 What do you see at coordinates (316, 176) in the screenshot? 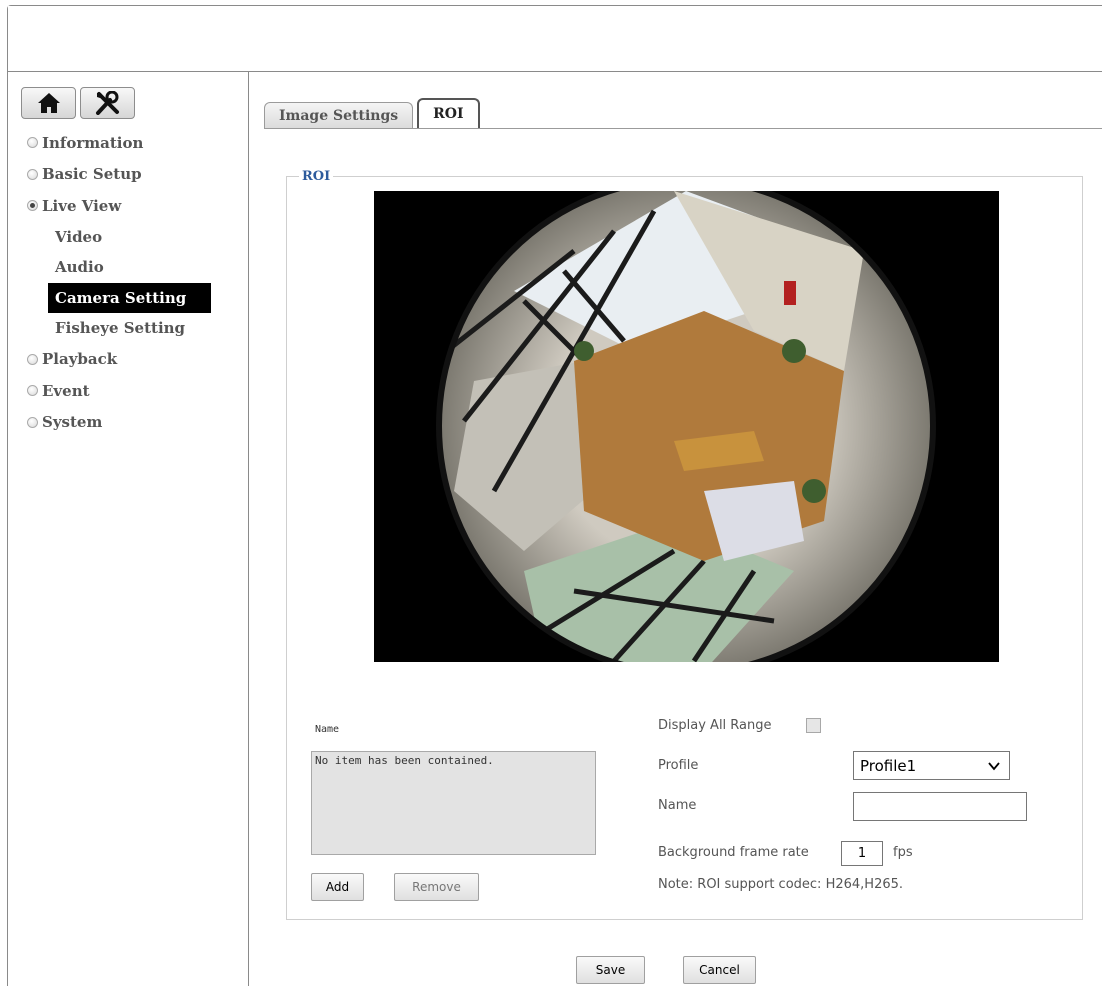
I see `roi-legend: ROI` at bounding box center [316, 176].